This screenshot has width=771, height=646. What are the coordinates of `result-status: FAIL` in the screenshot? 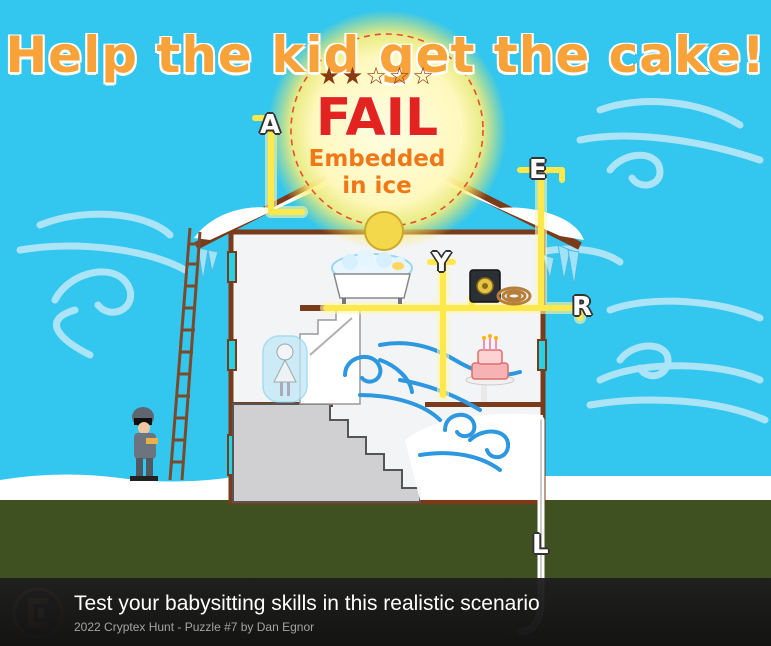 It's located at (377, 118).